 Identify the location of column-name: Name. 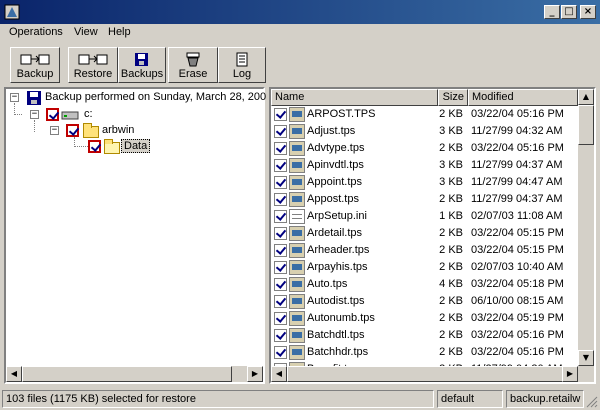
(354, 97).